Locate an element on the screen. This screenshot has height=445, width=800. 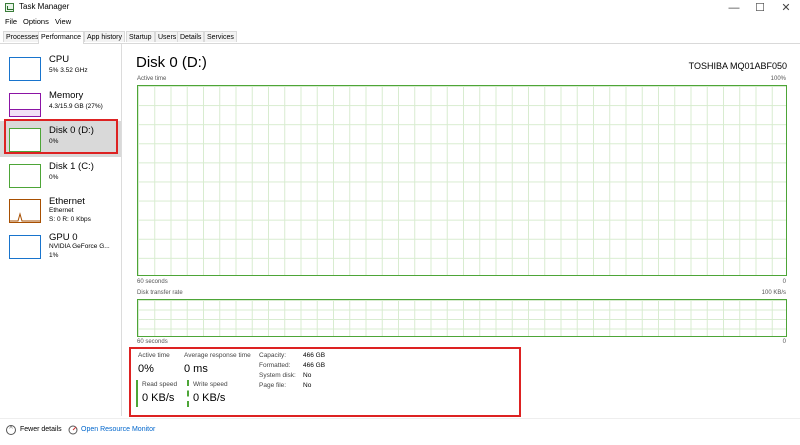
maximize-button: ☐ is located at coordinates (760, 8).